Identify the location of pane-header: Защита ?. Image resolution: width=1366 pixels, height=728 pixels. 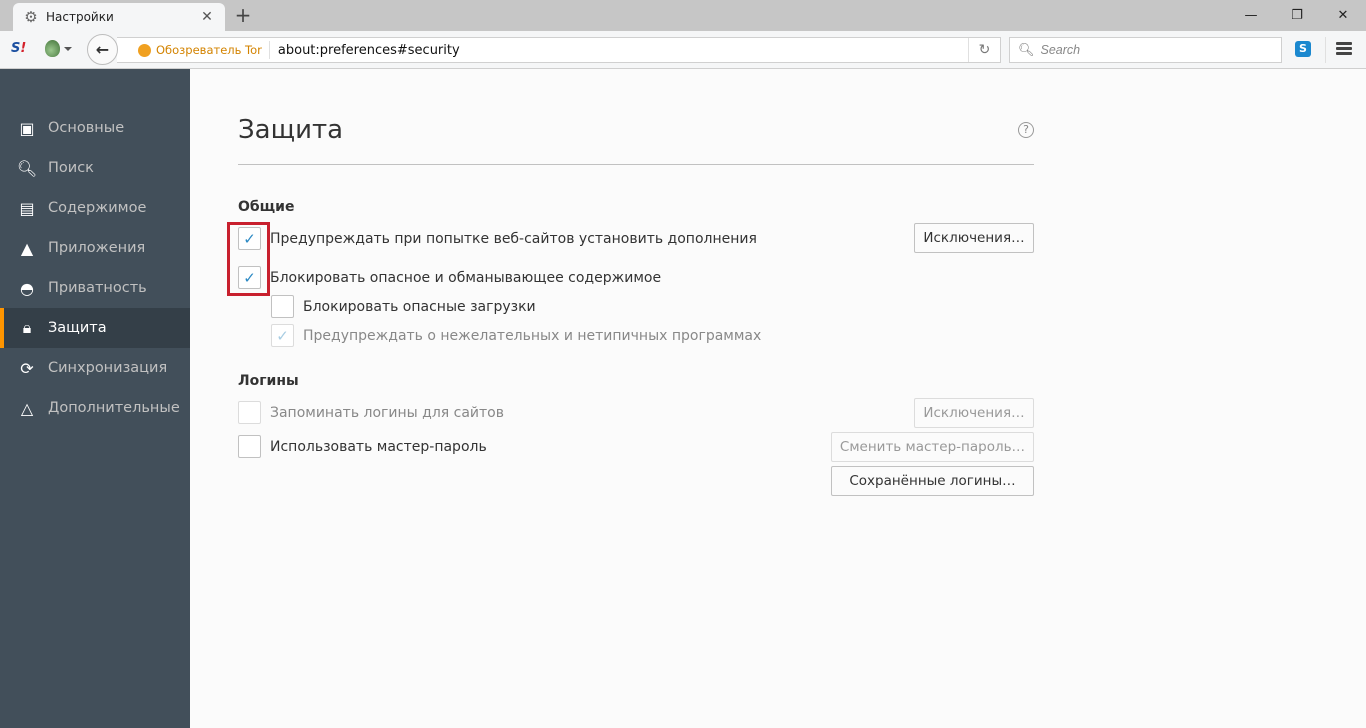
(636, 117).